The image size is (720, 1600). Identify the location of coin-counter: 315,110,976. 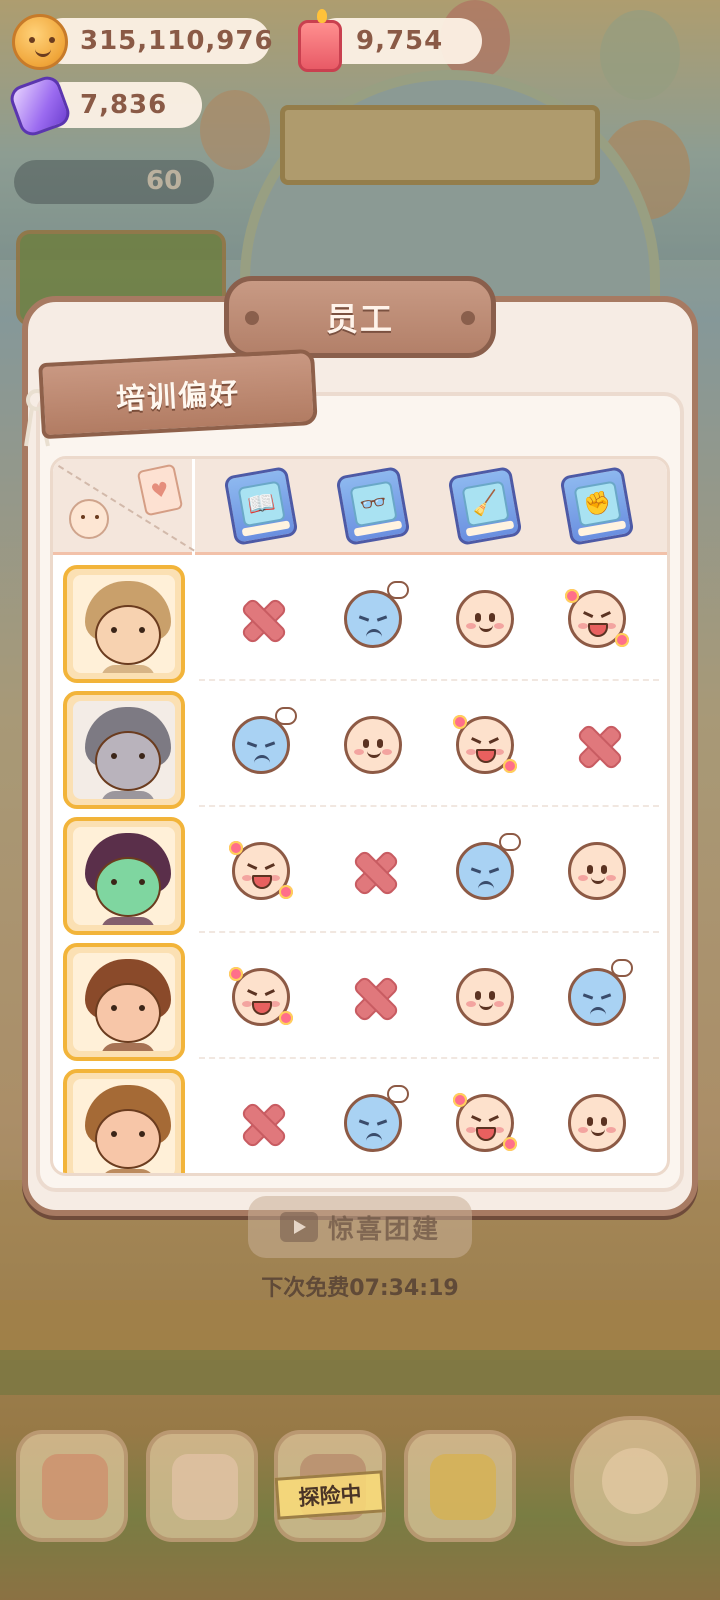
(156, 41).